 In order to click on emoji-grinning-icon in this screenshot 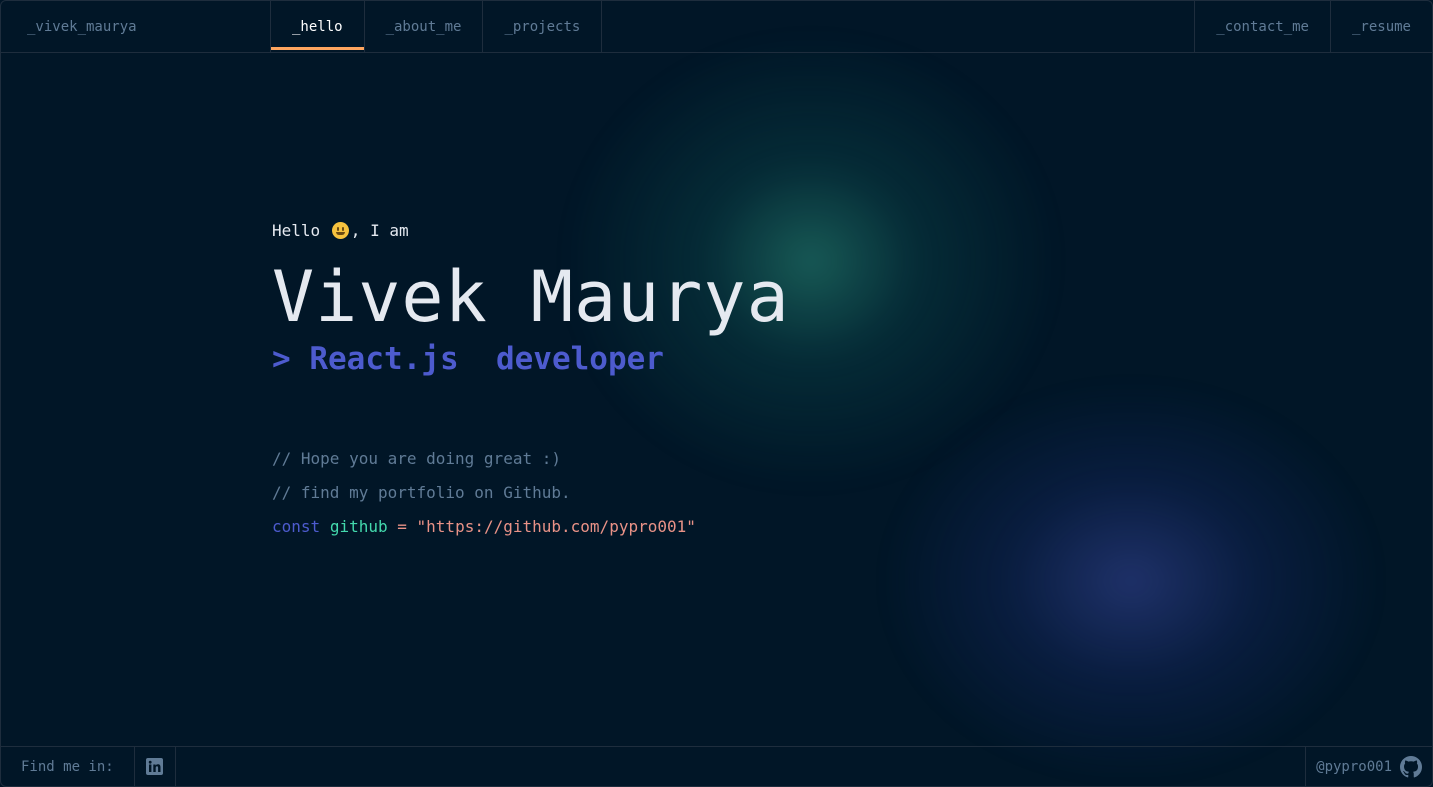, I will do `click(340, 230)`.